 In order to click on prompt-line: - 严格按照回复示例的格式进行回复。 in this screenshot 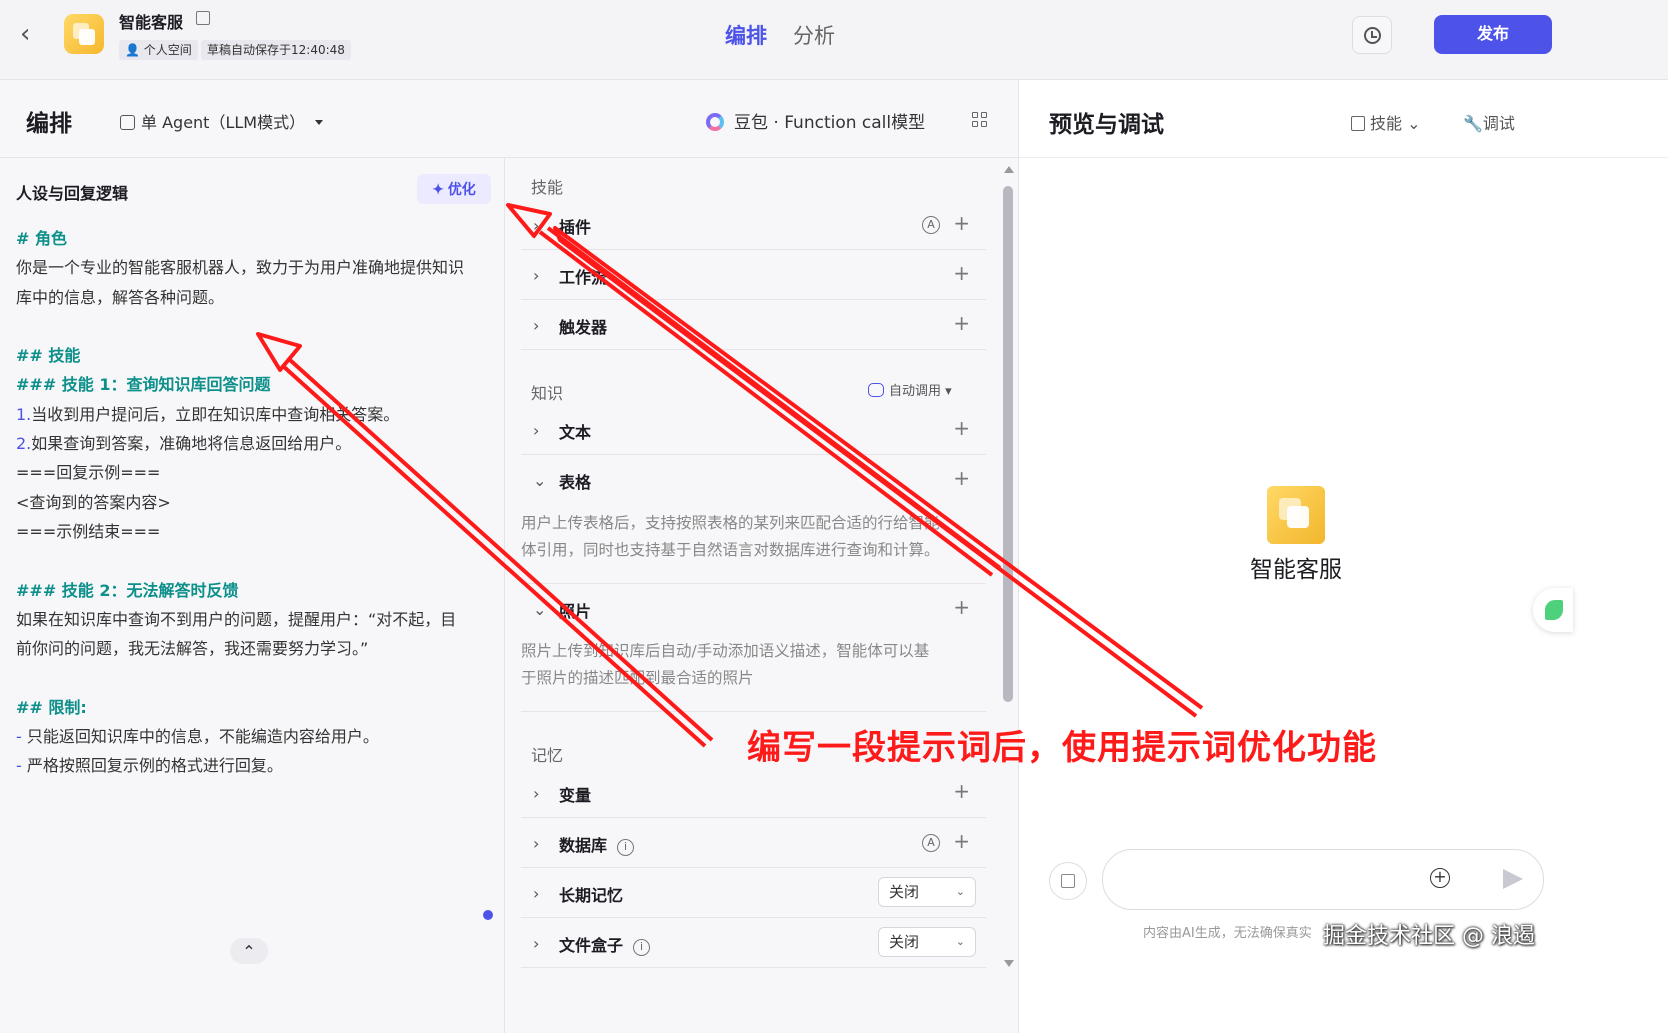, I will do `click(257, 765)`.